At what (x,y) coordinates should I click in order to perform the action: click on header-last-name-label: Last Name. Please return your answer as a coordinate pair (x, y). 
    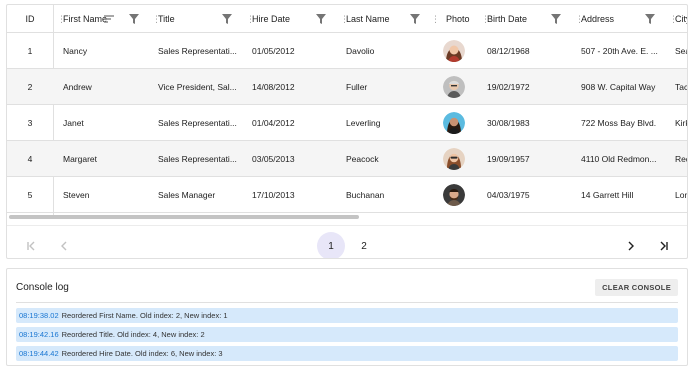
    Looking at the image, I should click on (368, 19).